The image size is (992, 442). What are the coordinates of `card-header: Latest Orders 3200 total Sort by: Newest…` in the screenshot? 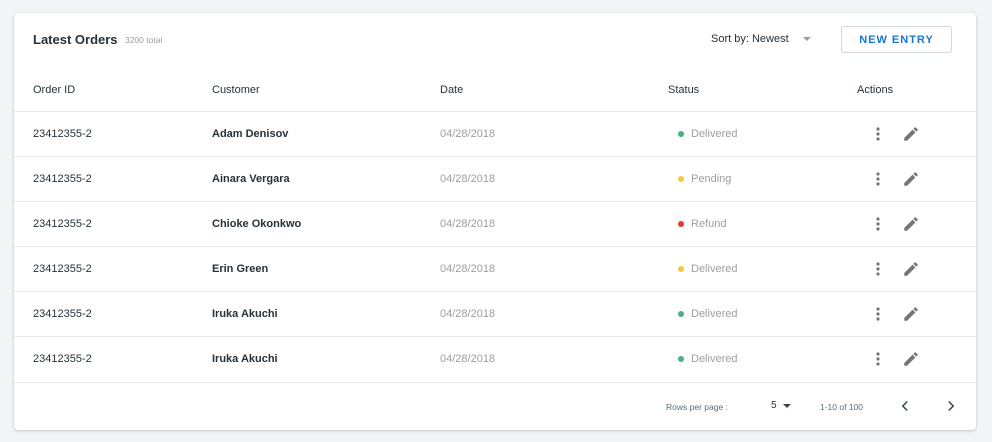 It's located at (495, 40).